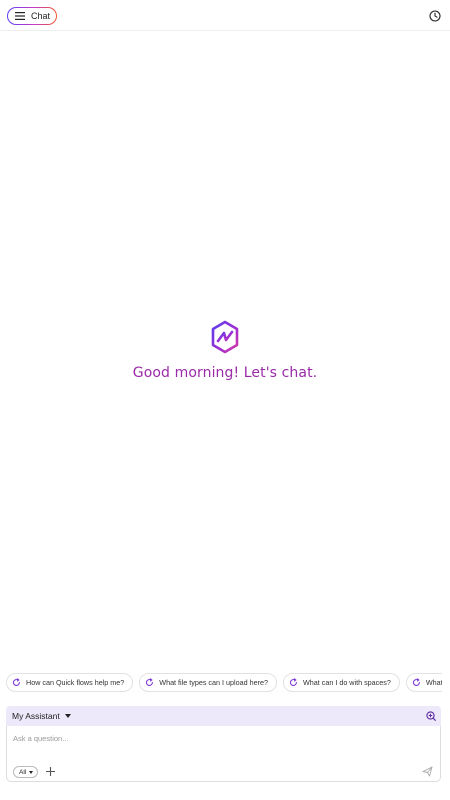 Image resolution: width=450 pixels, height=800 pixels. I want to click on suggestion-chip-label: How can Quick flows help me?, so click(75, 682).